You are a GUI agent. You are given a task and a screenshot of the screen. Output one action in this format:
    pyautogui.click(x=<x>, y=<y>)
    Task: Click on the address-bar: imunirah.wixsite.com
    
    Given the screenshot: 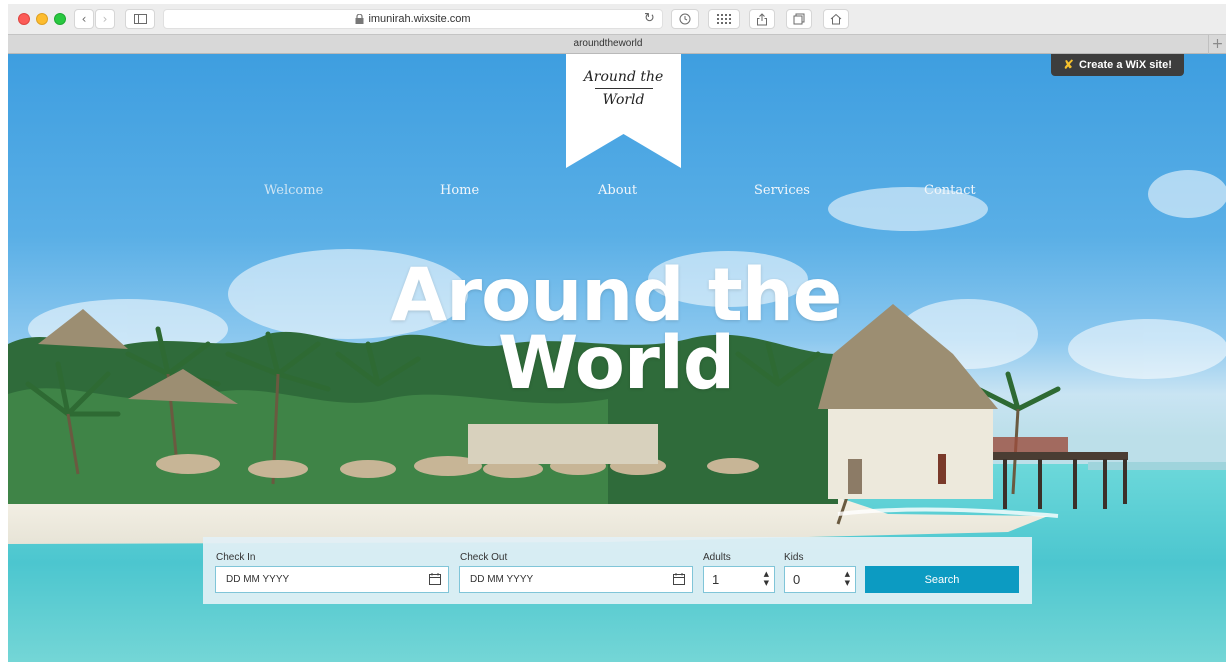 What is the action you would take?
    pyautogui.click(x=413, y=19)
    